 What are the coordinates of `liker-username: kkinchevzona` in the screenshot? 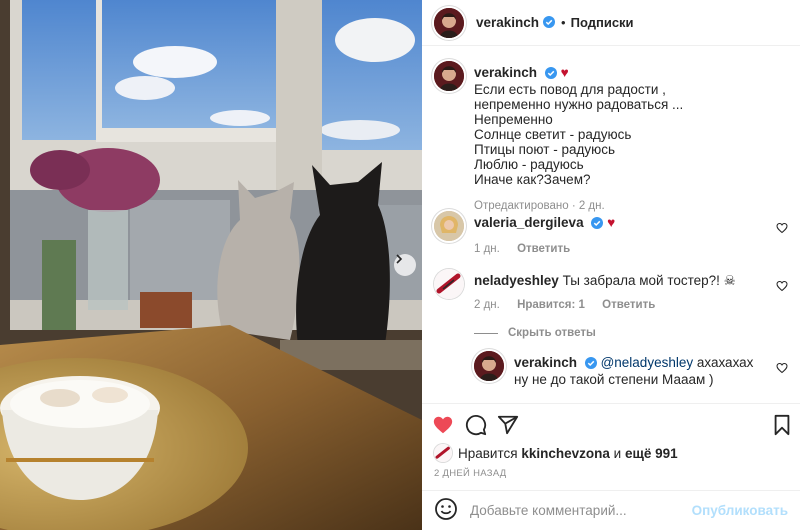 It's located at (565, 453).